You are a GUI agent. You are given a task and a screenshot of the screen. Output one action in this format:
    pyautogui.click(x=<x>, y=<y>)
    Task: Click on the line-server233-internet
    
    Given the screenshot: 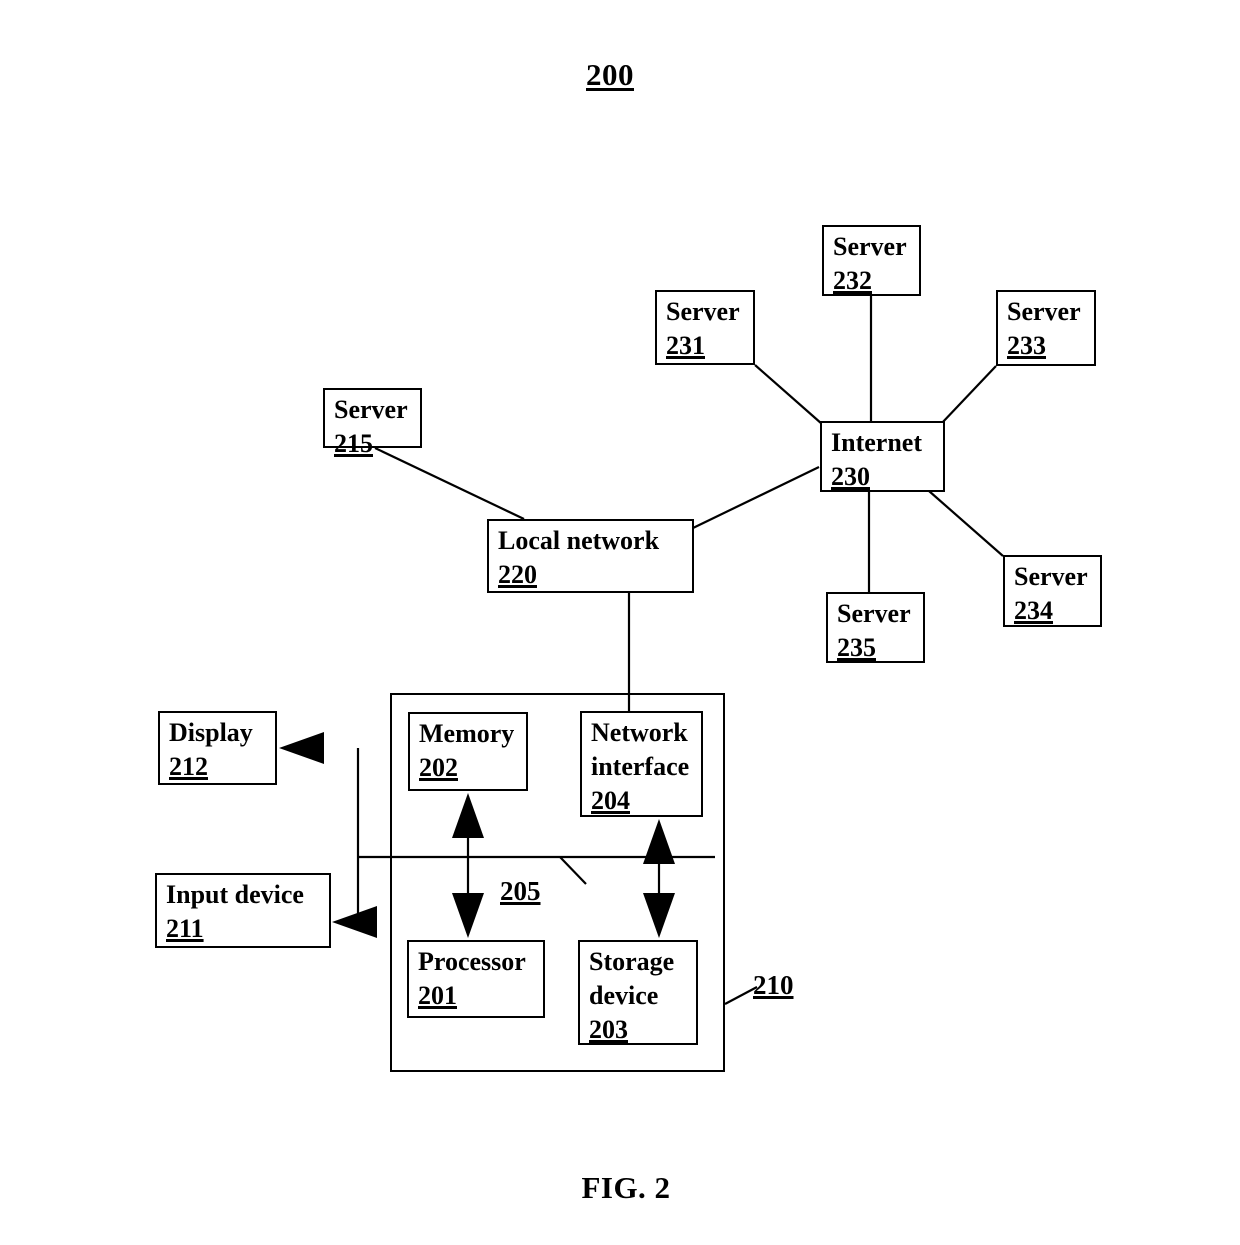 What is the action you would take?
    pyautogui.click(x=968, y=395)
    